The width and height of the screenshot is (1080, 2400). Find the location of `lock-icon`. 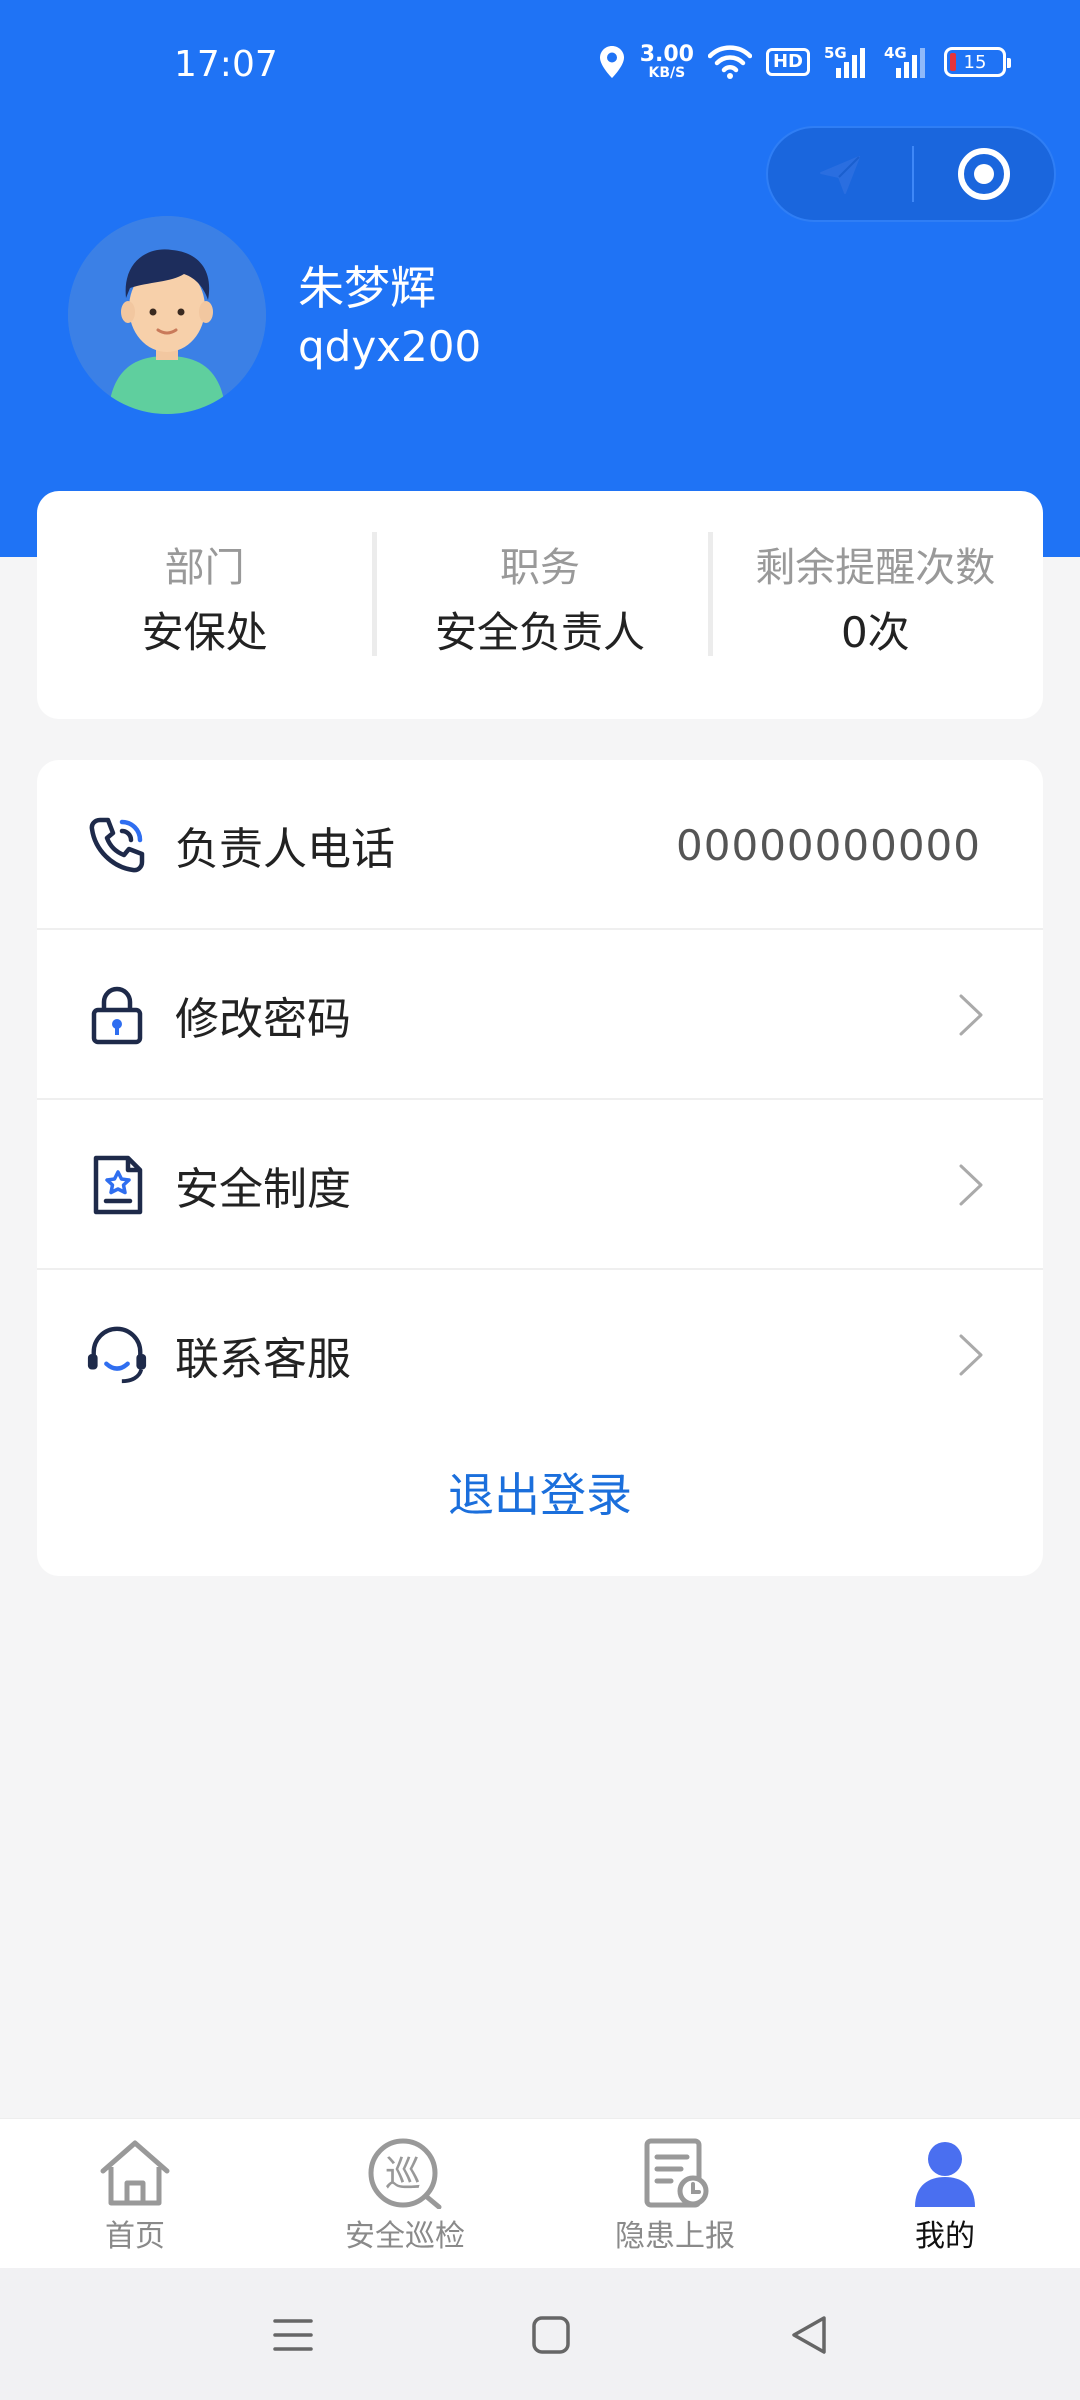

lock-icon is located at coordinates (117, 1015).